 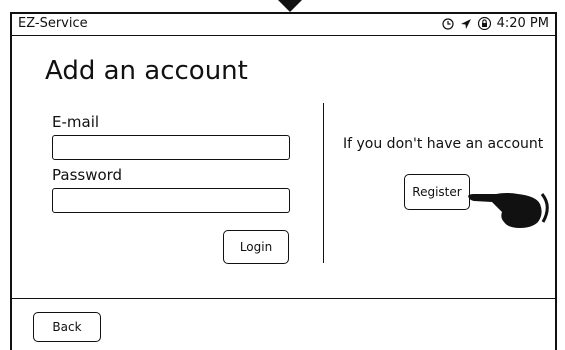 I want to click on clock-icon, so click(x=448, y=23).